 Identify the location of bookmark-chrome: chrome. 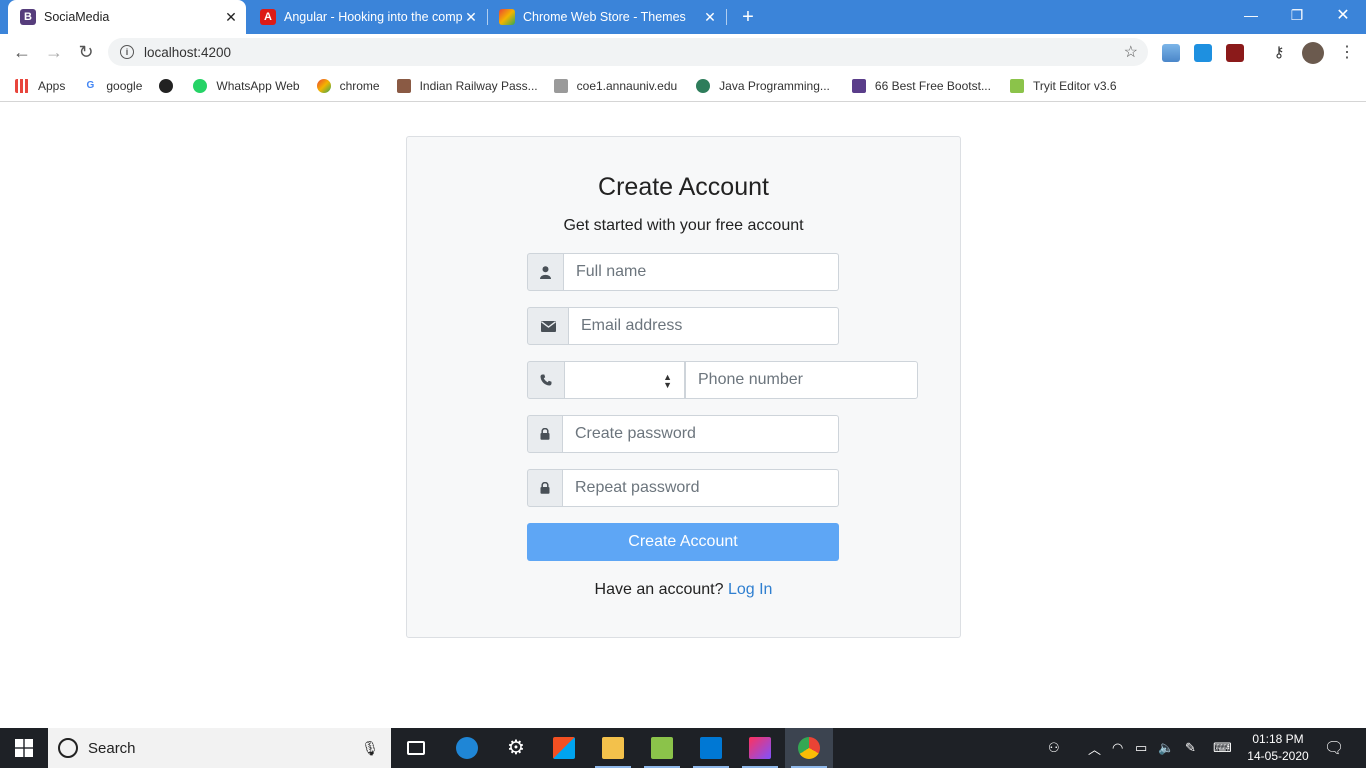
(348, 85).